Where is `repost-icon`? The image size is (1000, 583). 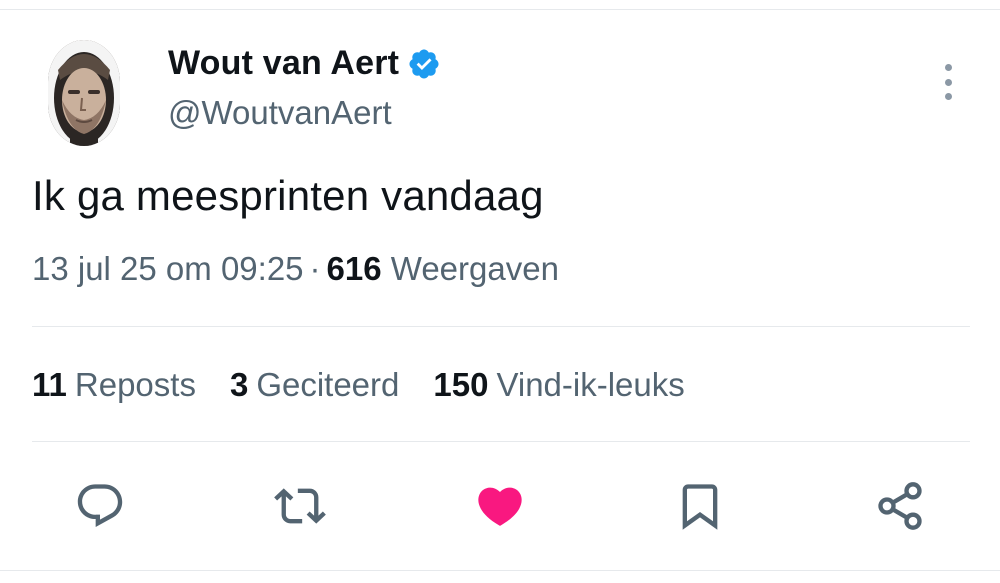
repost-icon is located at coordinates (300, 506).